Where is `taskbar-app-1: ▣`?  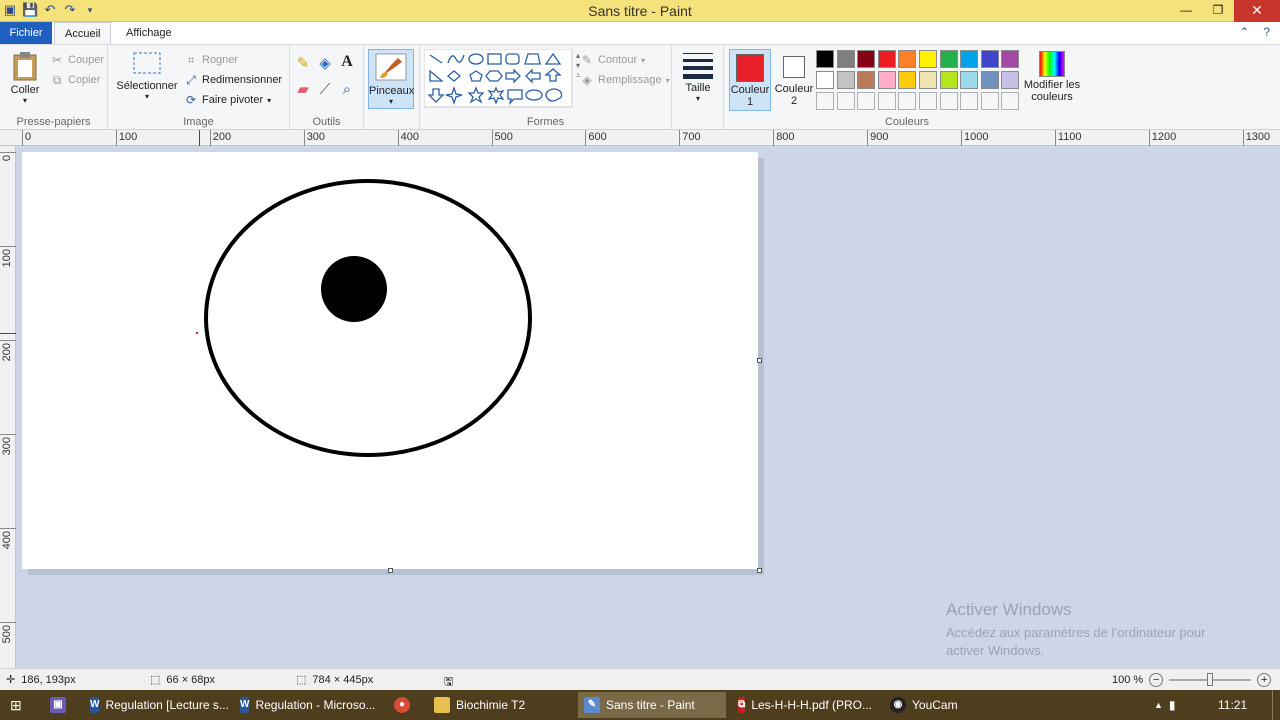 taskbar-app-1: ▣ is located at coordinates (60, 705).